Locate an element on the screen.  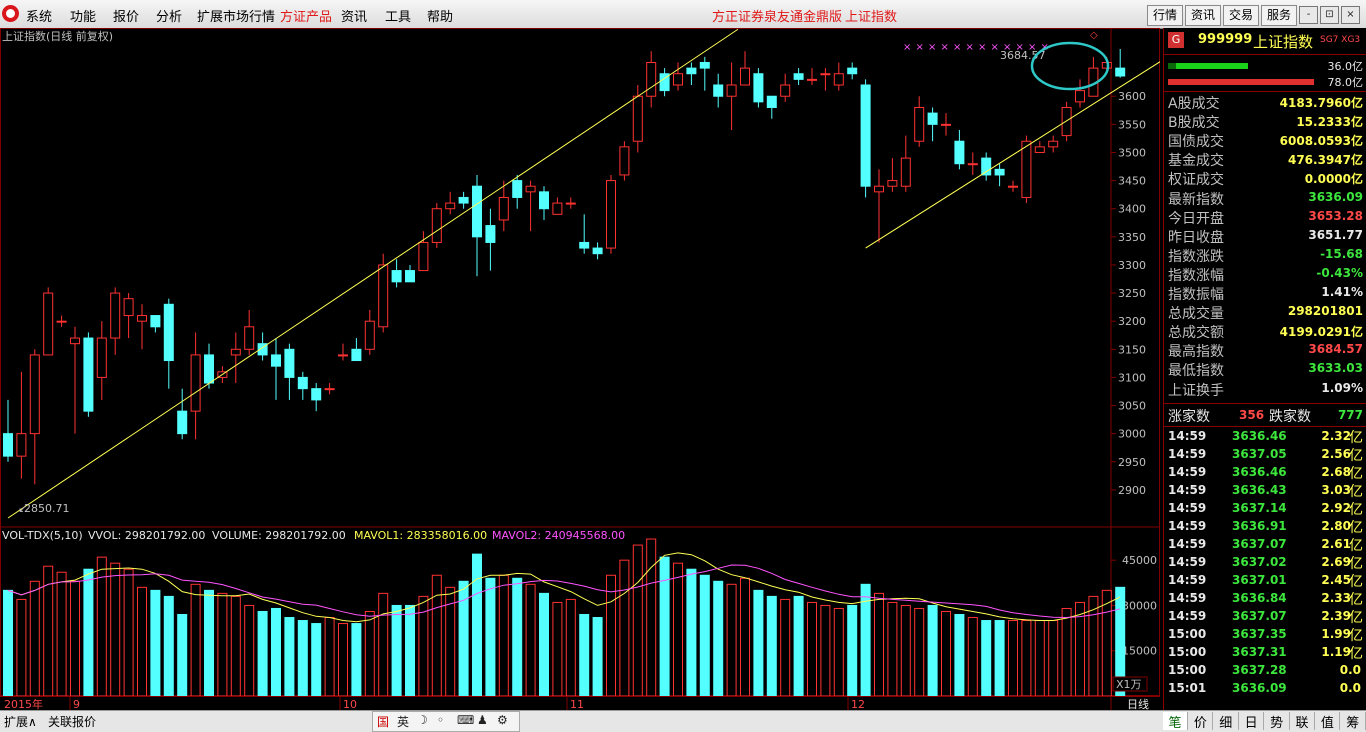
stat-label: 上证换手 is located at coordinates (1196, 390).